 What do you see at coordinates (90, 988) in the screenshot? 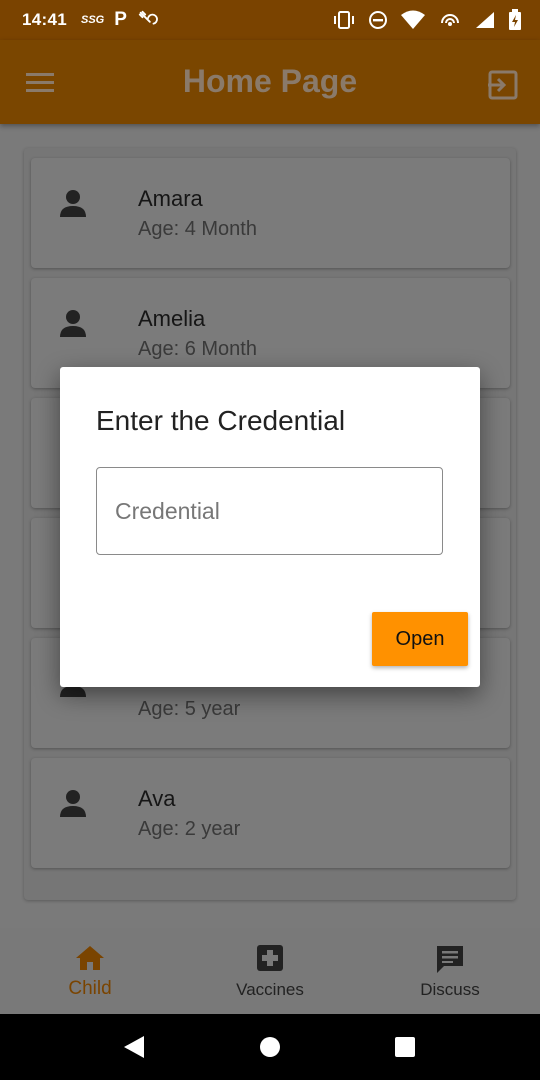
I see `nav-label: Child` at bounding box center [90, 988].